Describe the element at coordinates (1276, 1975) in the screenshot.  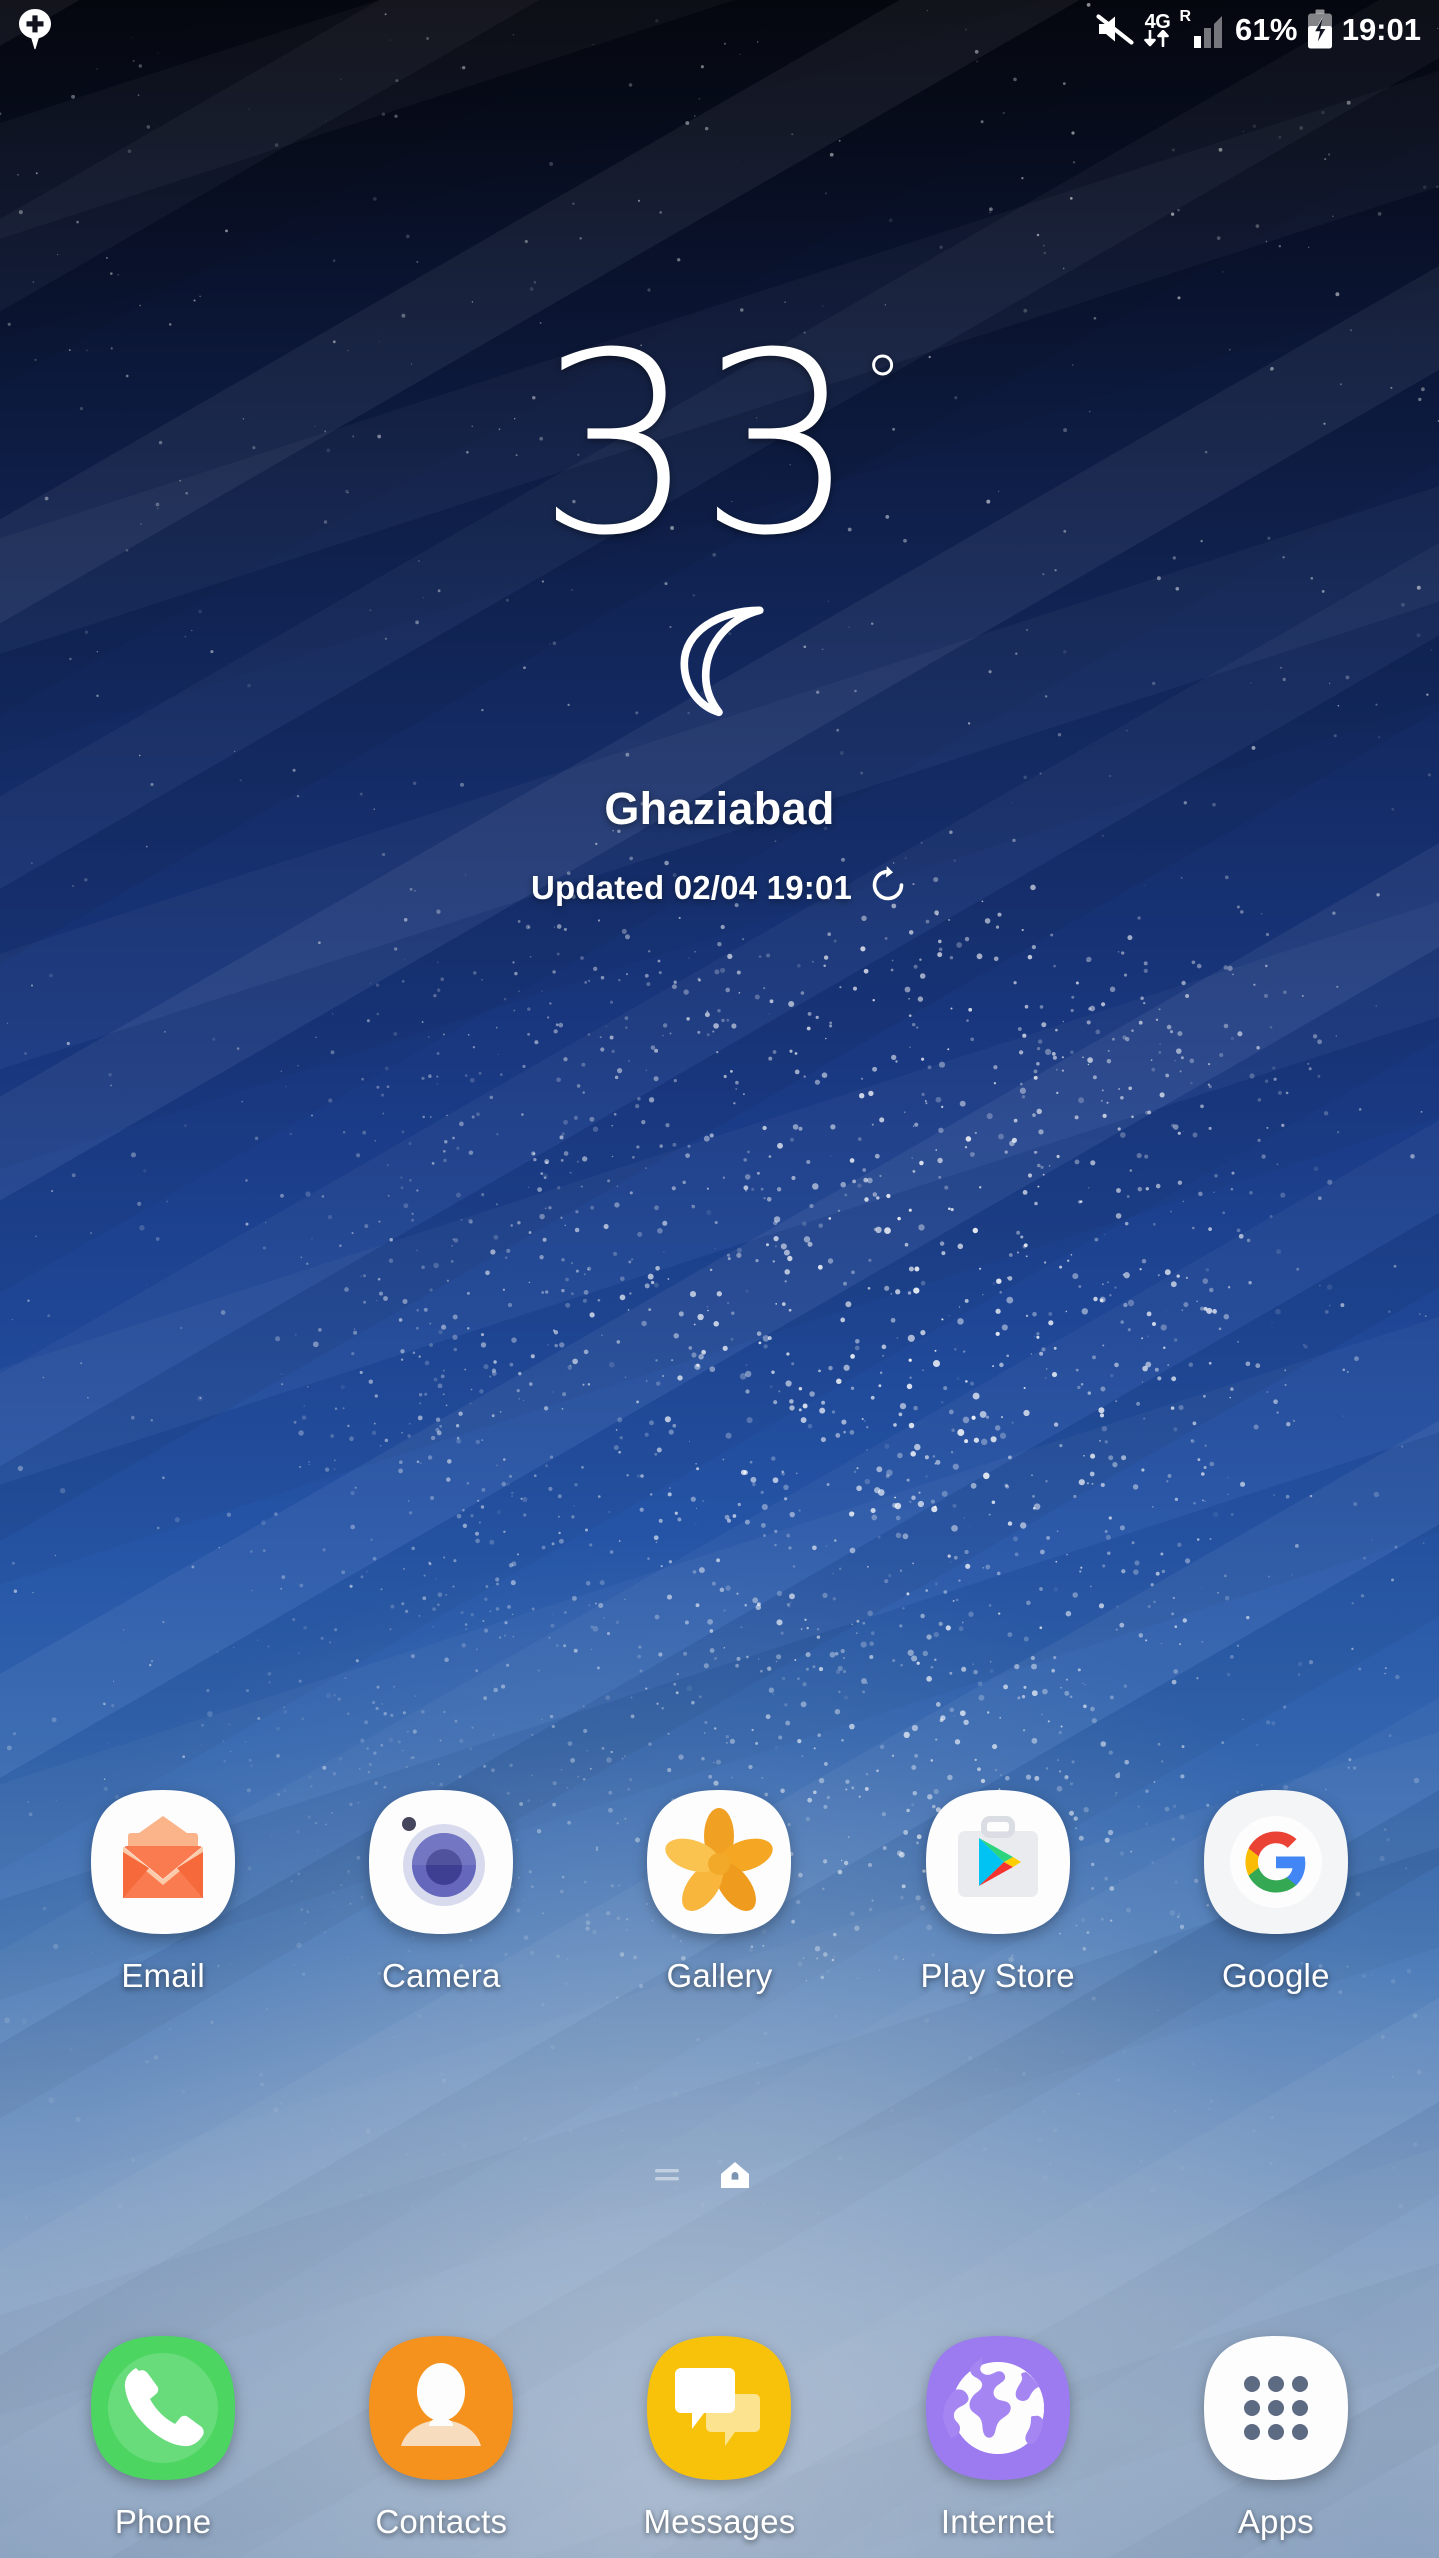
I see `app-label: Google` at that location.